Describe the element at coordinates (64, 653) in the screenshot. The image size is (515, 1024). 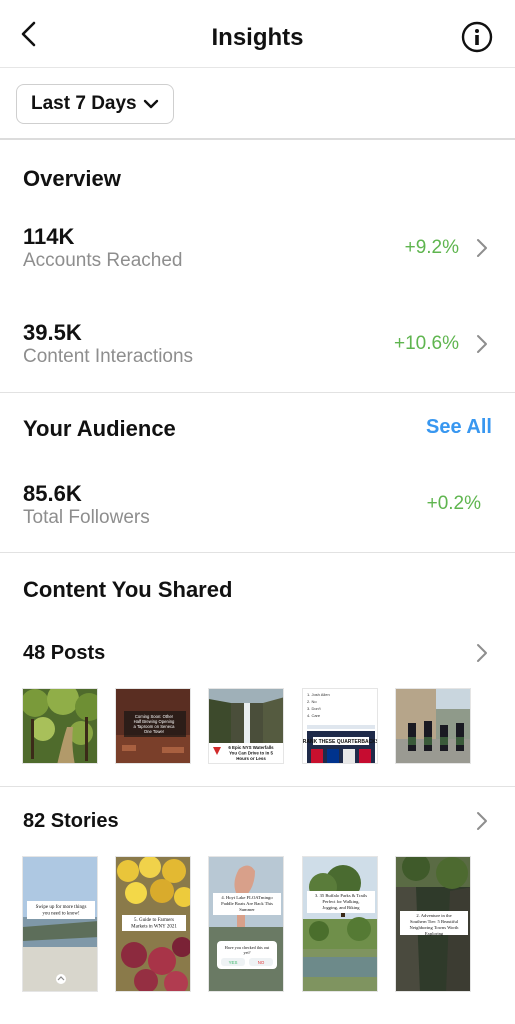
I see `posts-count-label: 48 Posts` at that location.